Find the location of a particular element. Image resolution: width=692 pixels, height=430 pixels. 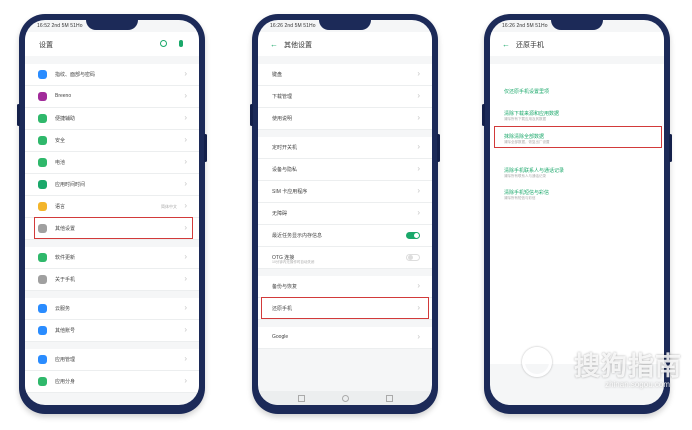

settings-row: Breeno › is located at coordinates (112, 97).